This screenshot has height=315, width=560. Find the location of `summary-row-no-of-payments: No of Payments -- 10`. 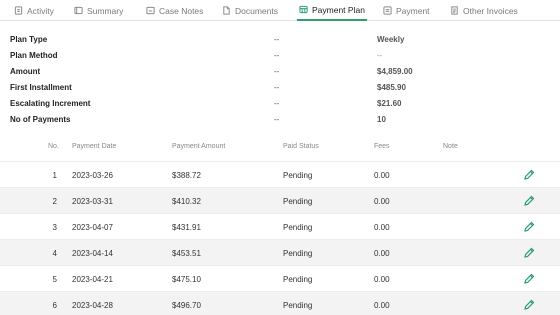

summary-row-no-of-payments: No of Payments -- 10 is located at coordinates (280, 119).